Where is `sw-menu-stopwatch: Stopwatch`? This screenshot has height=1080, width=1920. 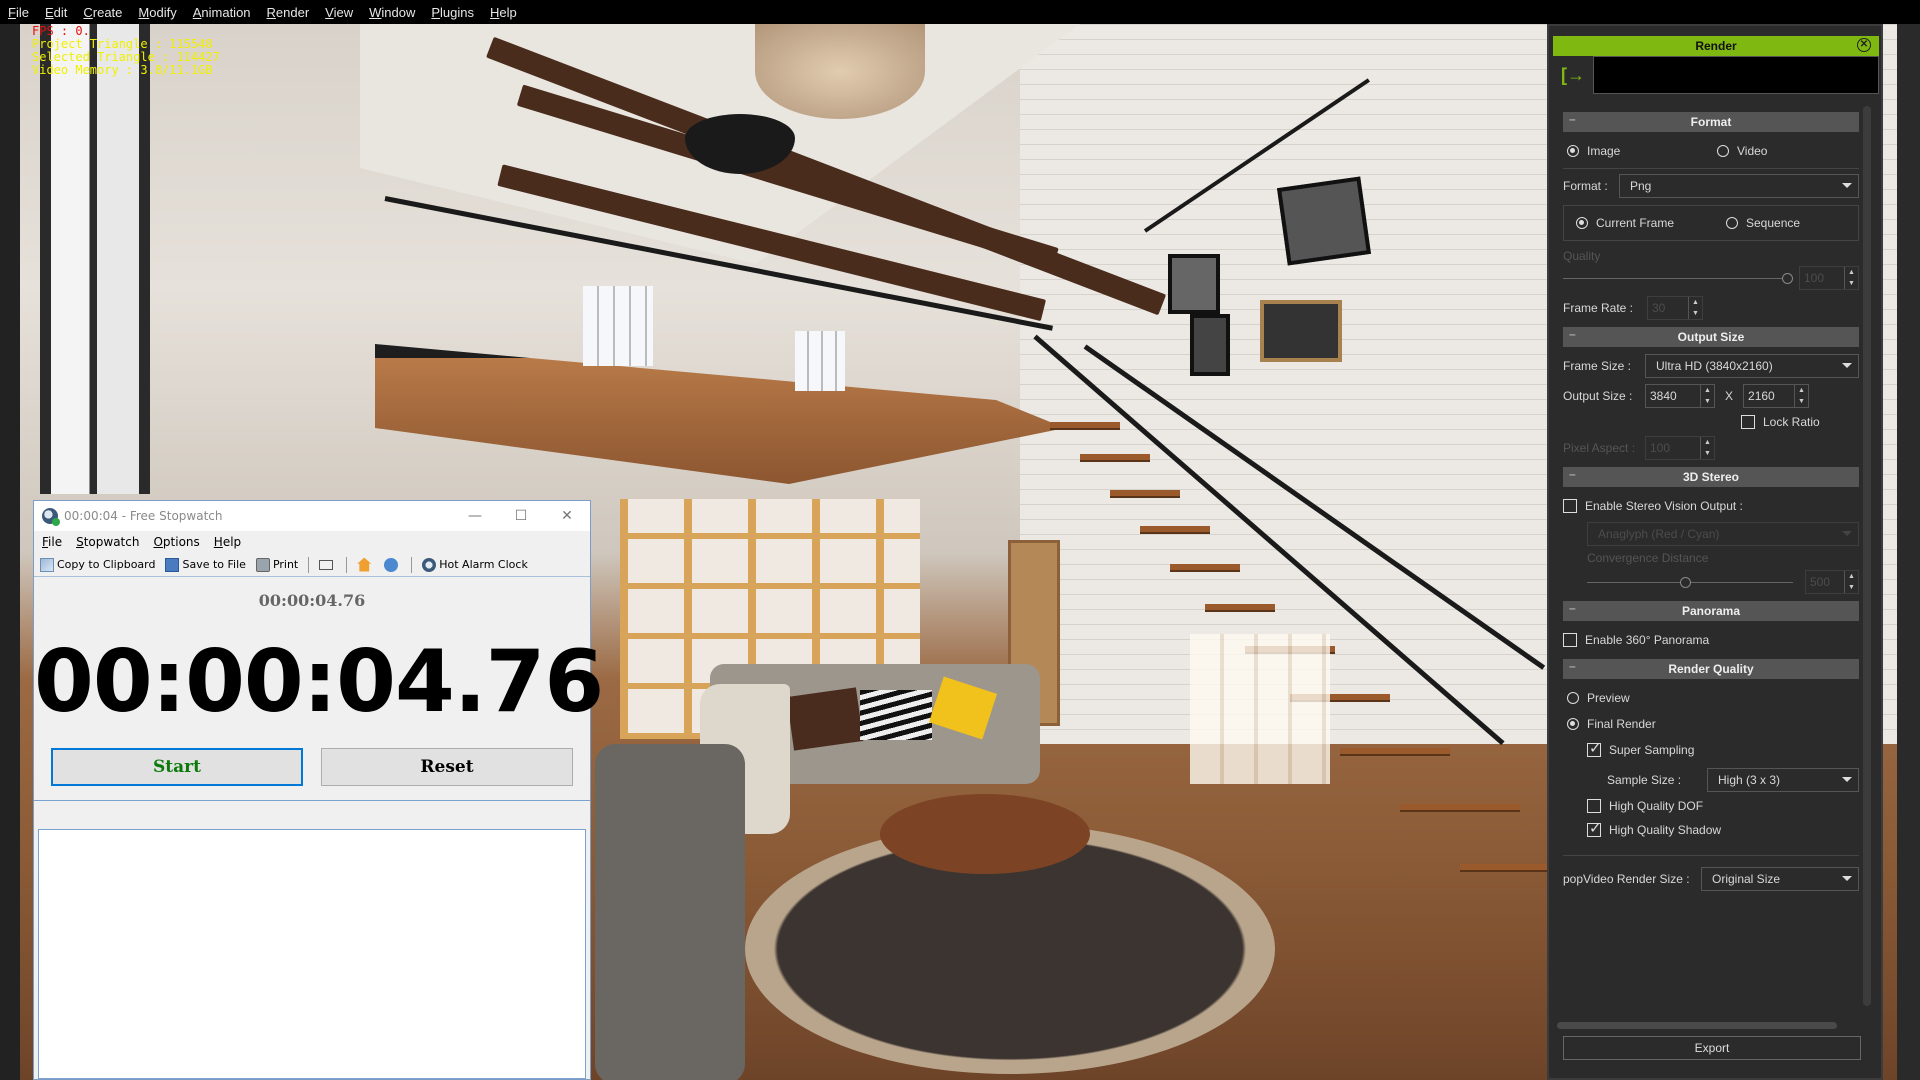 sw-menu-stopwatch: Stopwatch is located at coordinates (107, 542).